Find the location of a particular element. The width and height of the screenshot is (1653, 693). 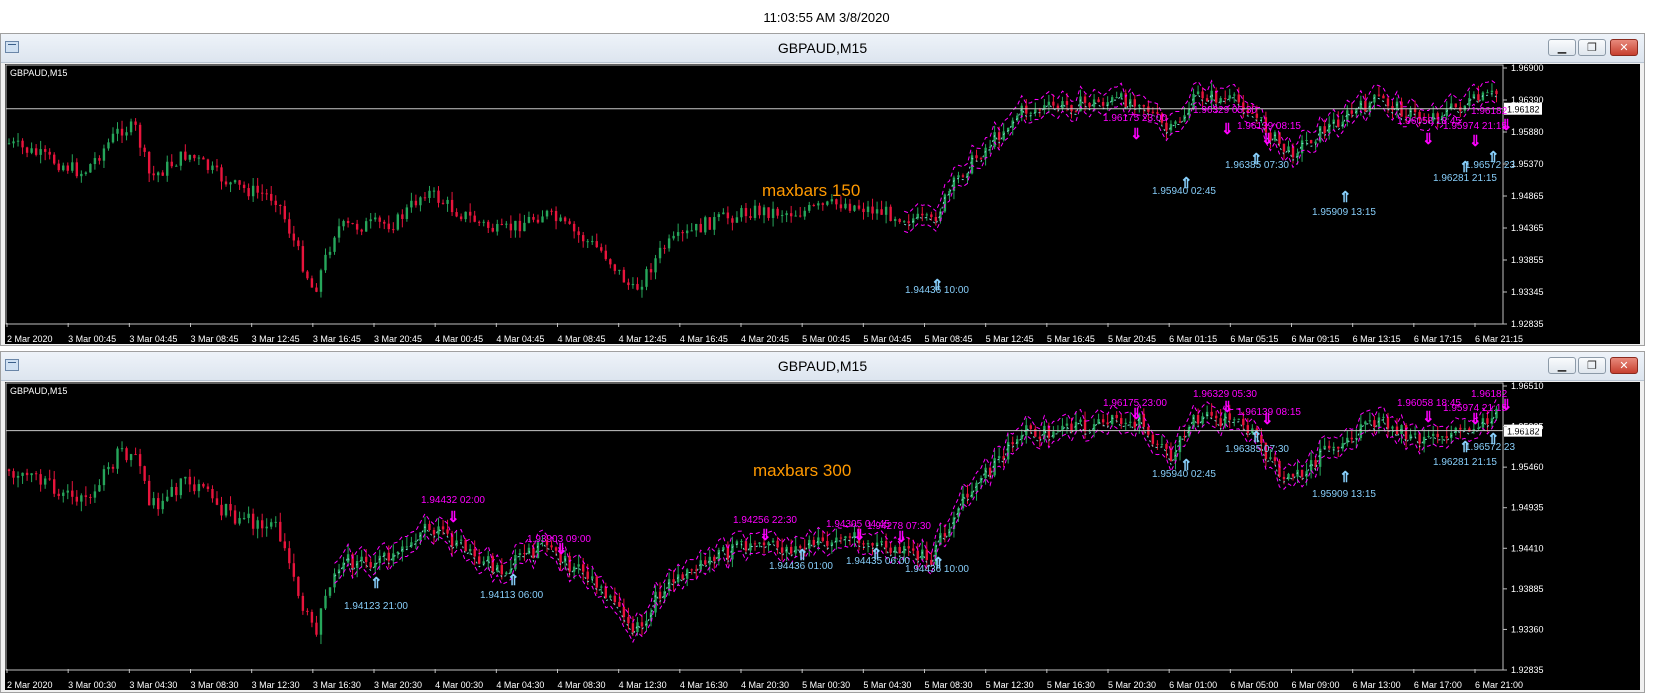

price-axis-label: 1.96900 is located at coordinates (1527, 68).